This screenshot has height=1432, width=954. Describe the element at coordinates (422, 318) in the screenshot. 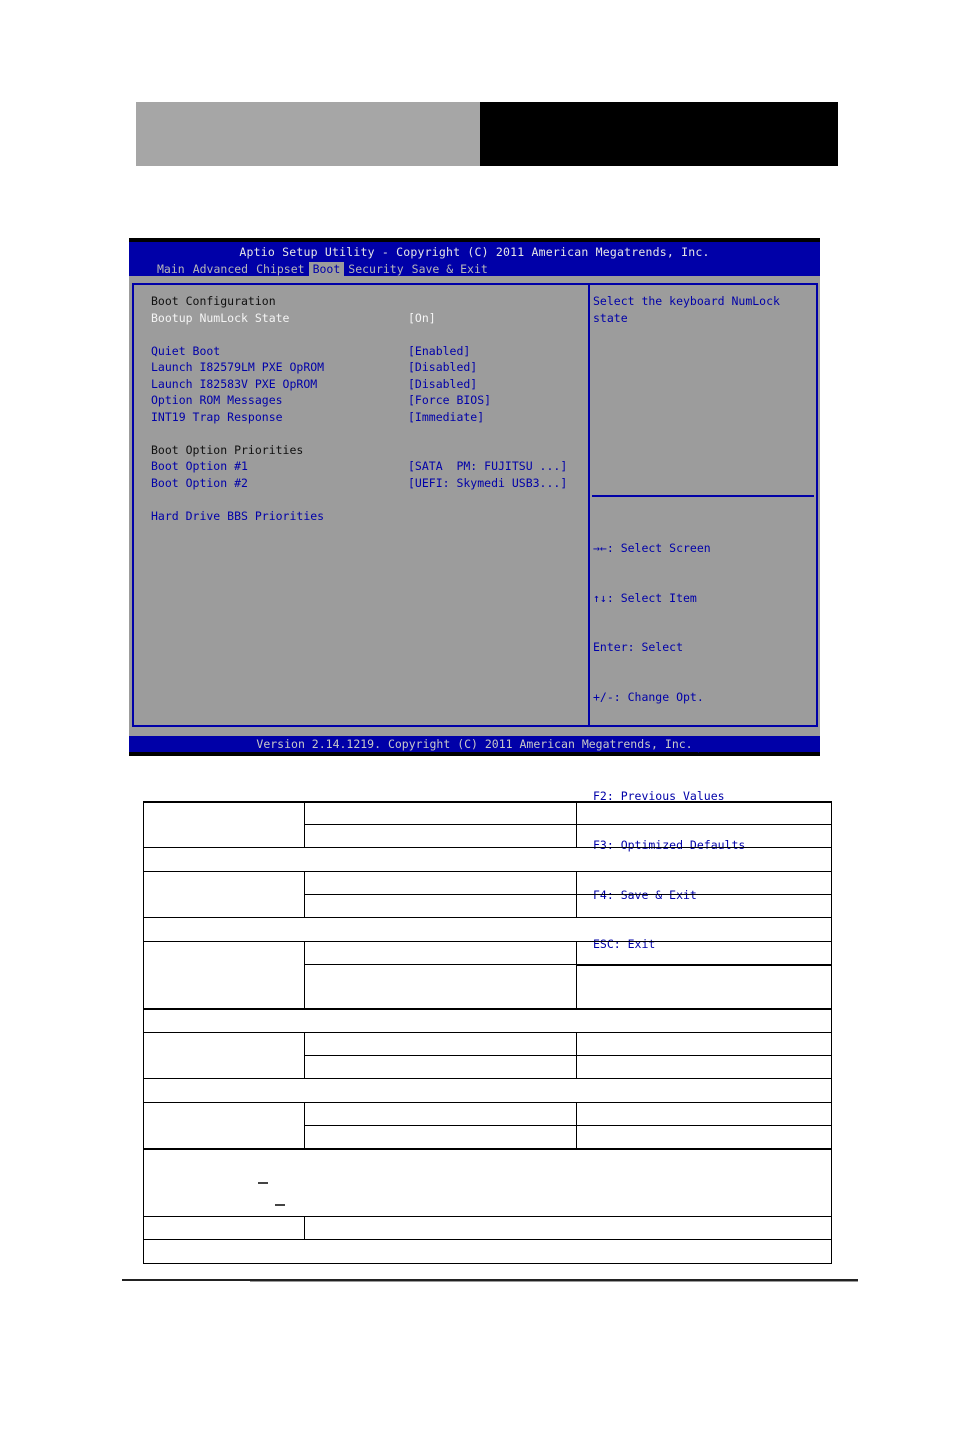

I see `setting-value: [On]` at that location.